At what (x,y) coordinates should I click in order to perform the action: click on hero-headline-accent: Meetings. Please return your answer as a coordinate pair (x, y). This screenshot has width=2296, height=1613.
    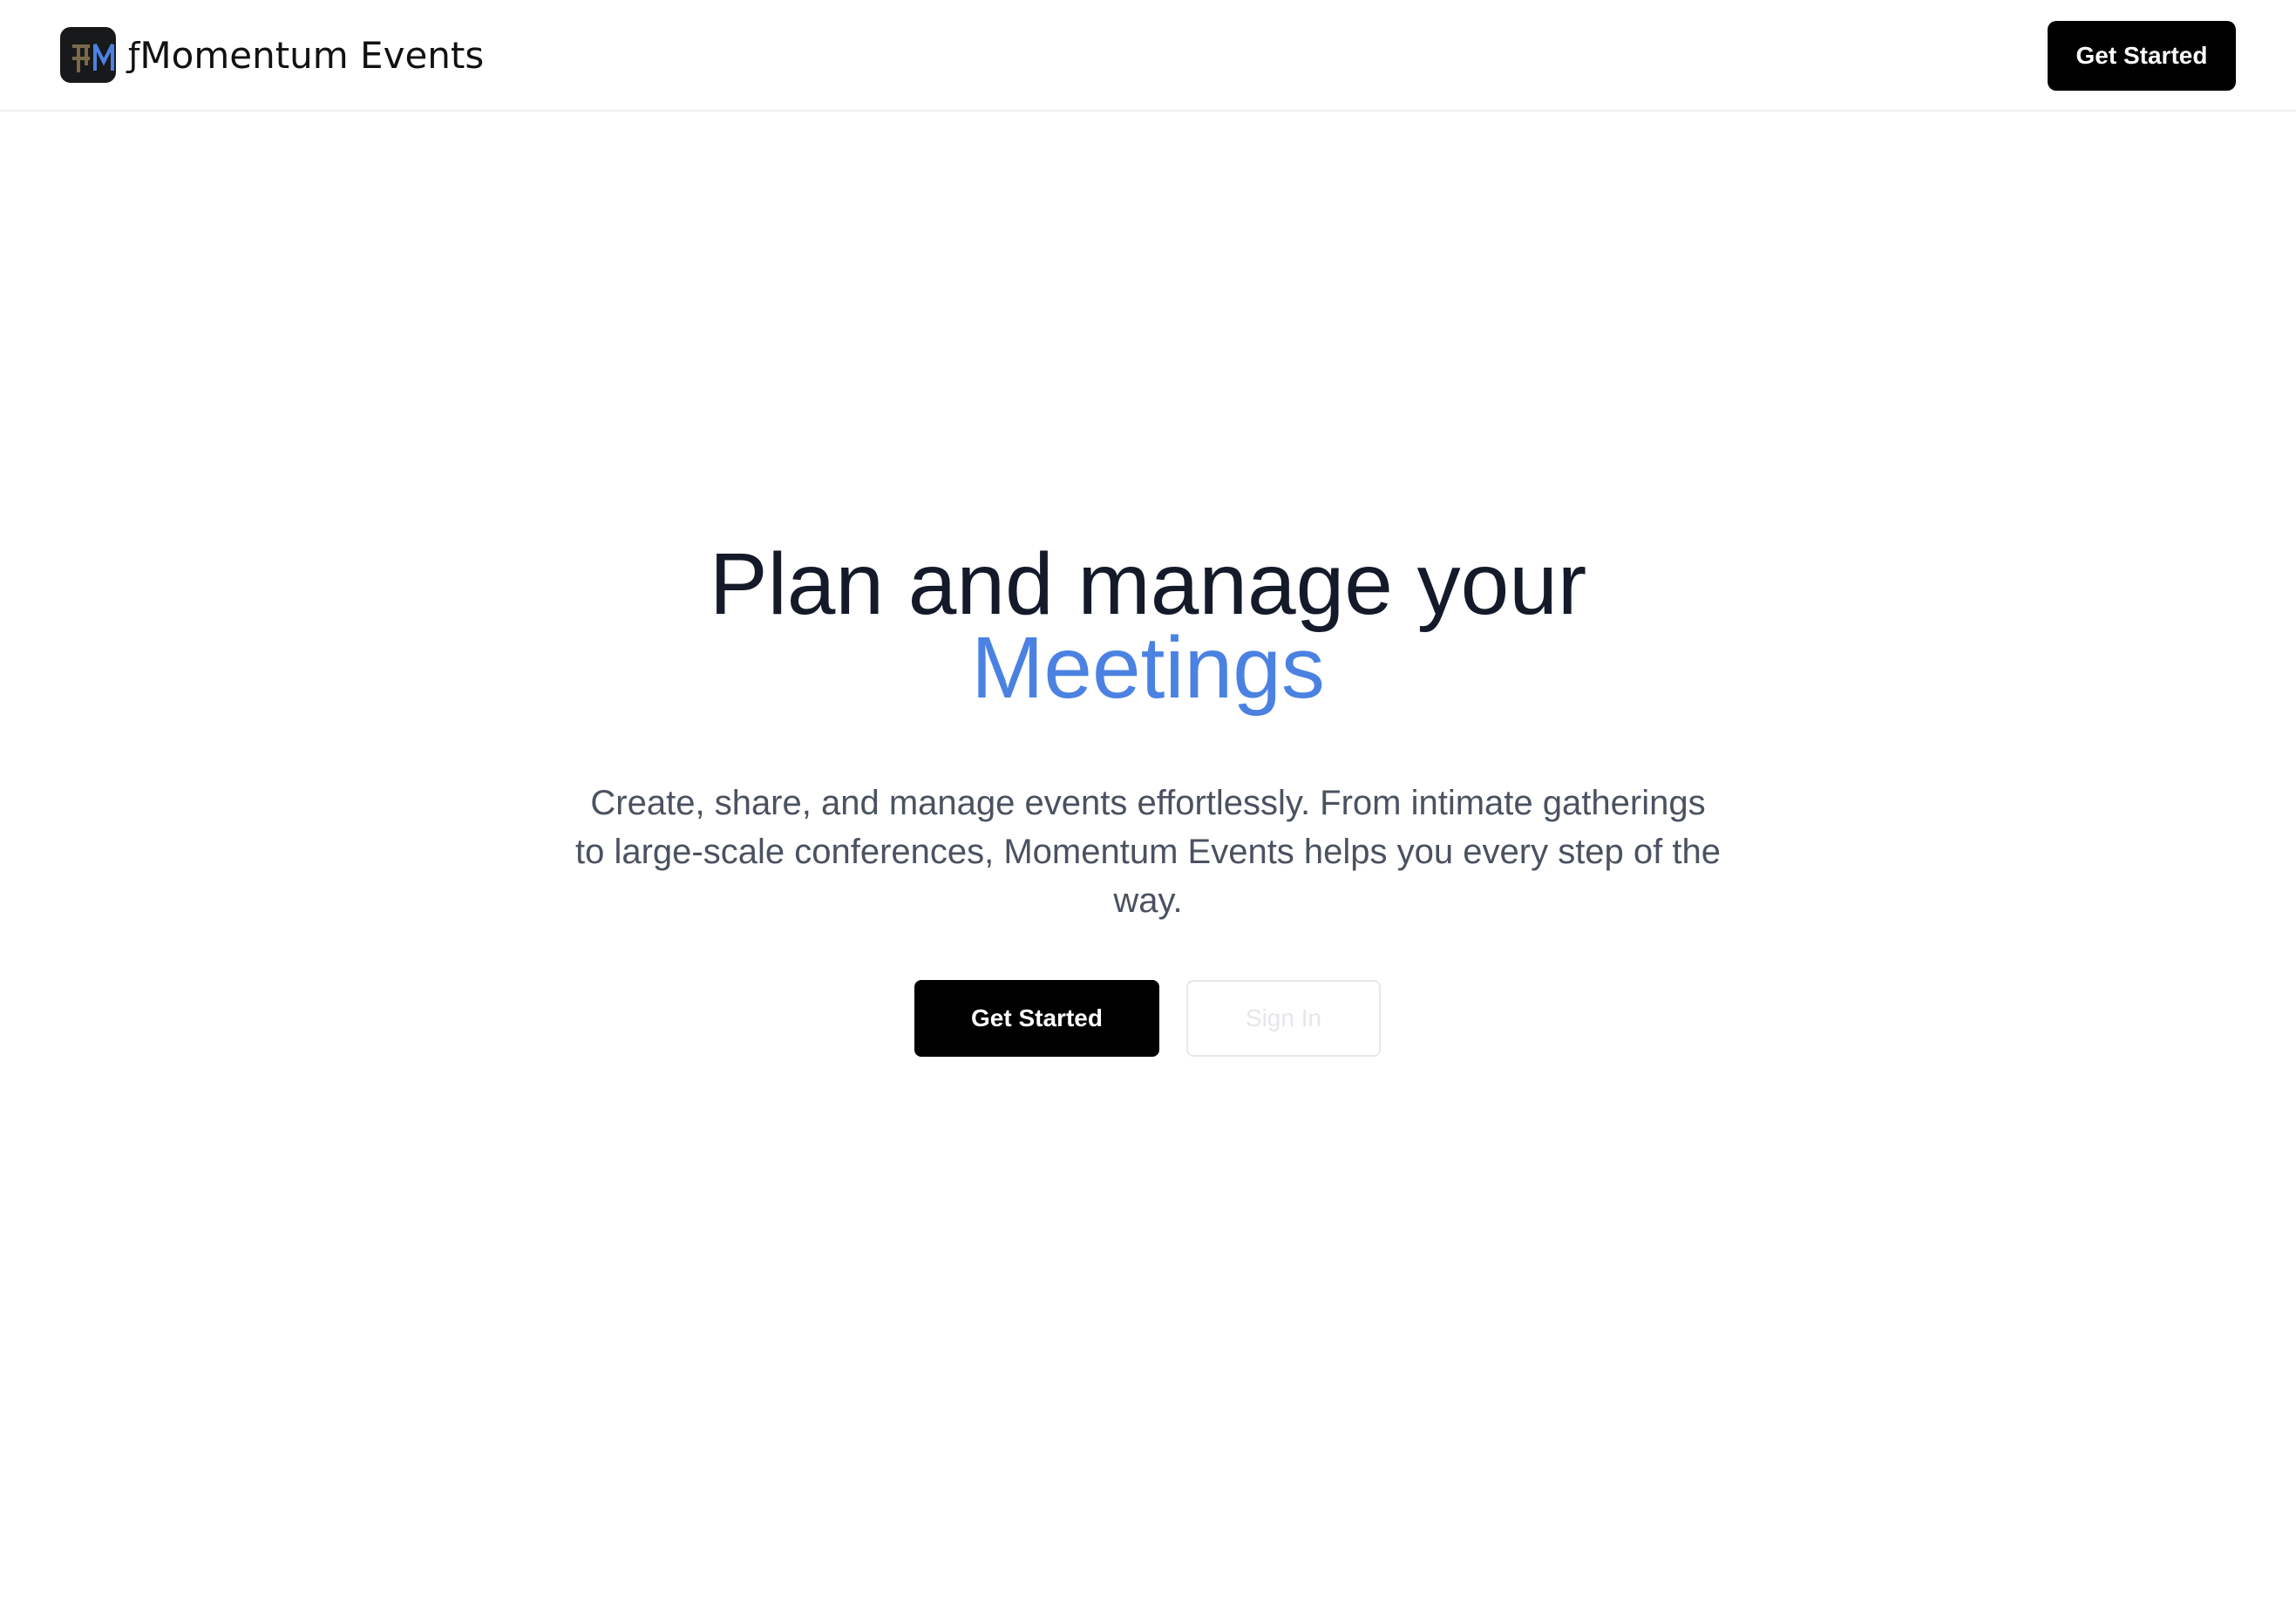
    Looking at the image, I should click on (1148, 668).